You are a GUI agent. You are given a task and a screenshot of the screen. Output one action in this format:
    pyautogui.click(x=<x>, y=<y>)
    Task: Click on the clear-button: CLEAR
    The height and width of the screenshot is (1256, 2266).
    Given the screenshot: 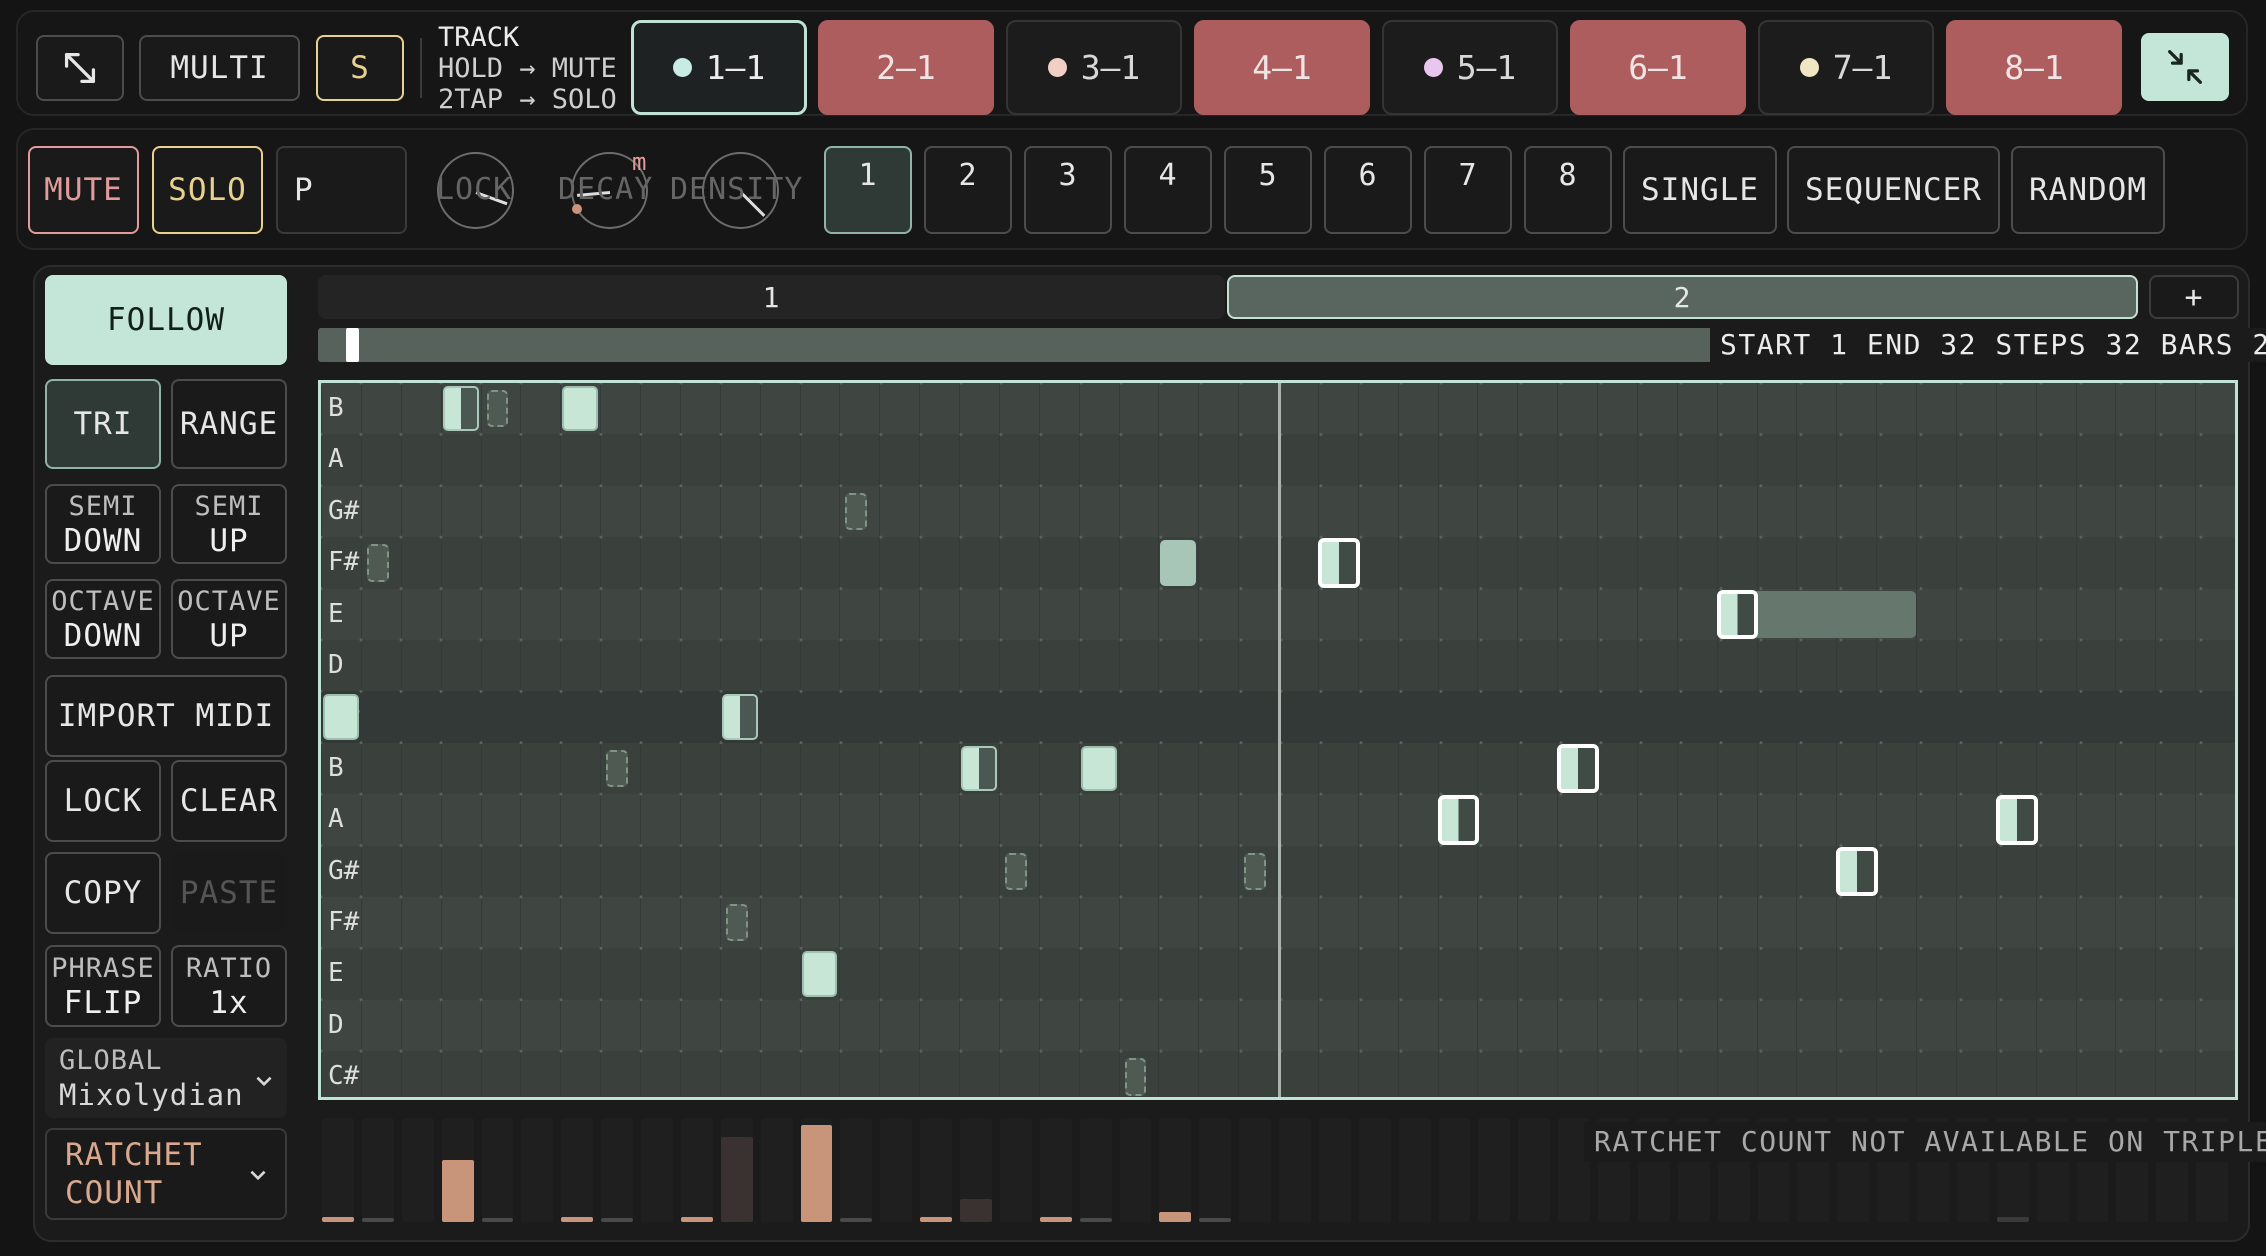 What is the action you would take?
    pyautogui.click(x=229, y=801)
    